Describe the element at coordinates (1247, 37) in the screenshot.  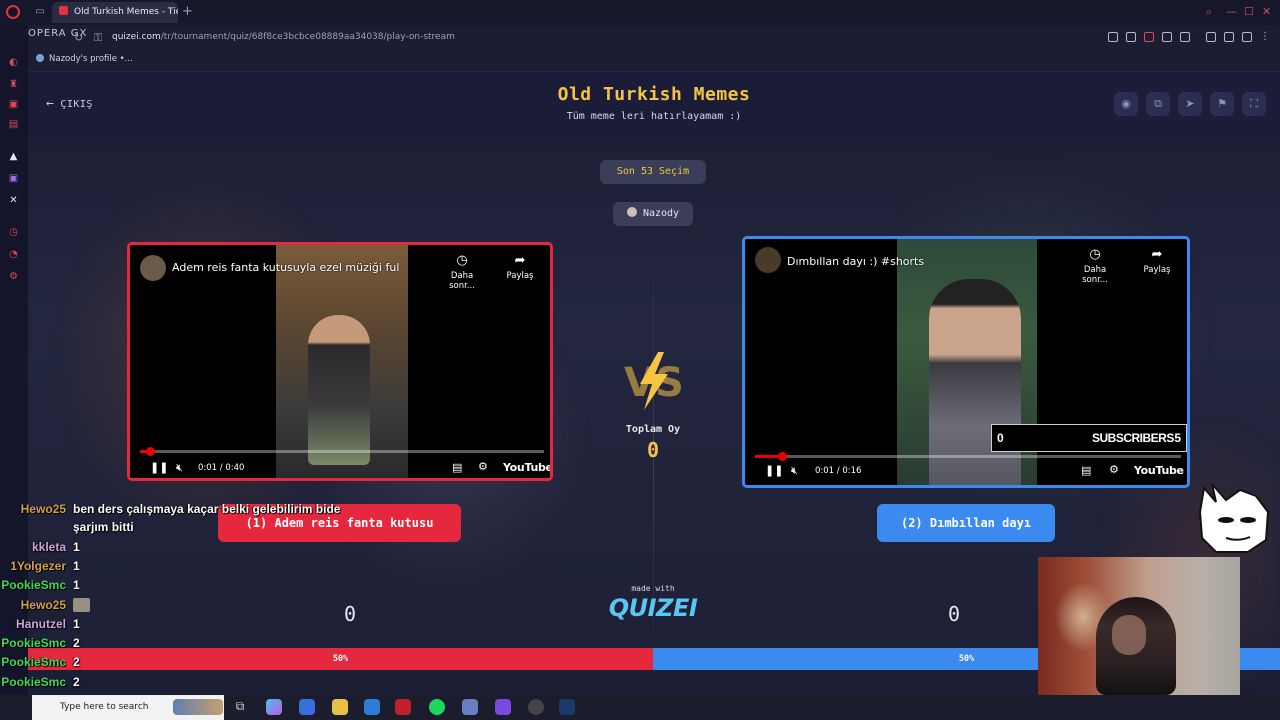
I see `download-icon` at that location.